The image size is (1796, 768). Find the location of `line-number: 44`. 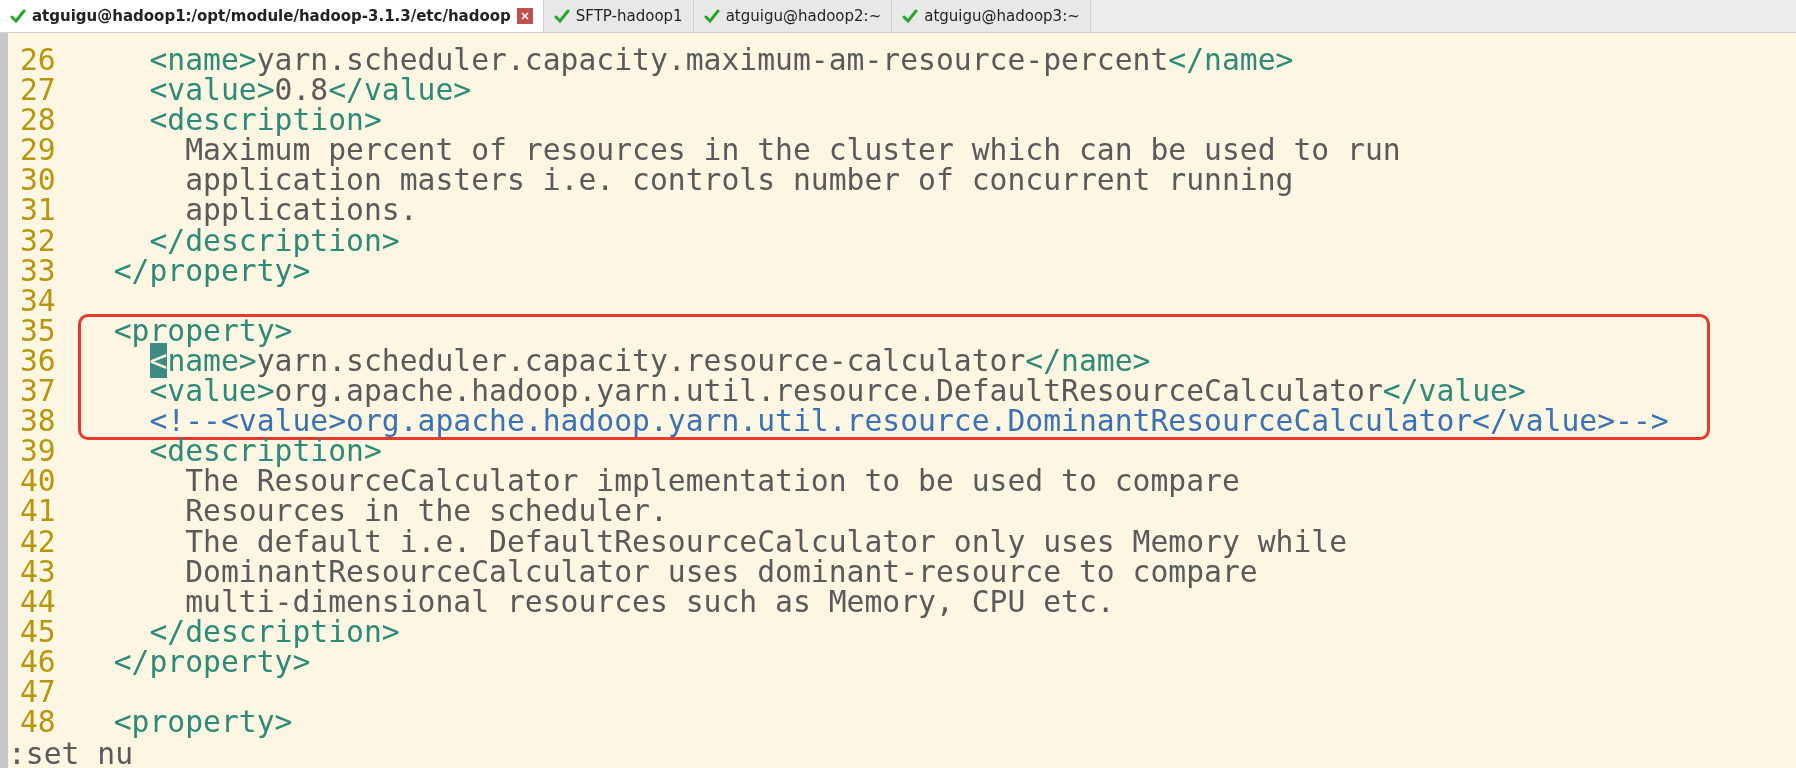

line-number: 44 is located at coordinates (38, 601).